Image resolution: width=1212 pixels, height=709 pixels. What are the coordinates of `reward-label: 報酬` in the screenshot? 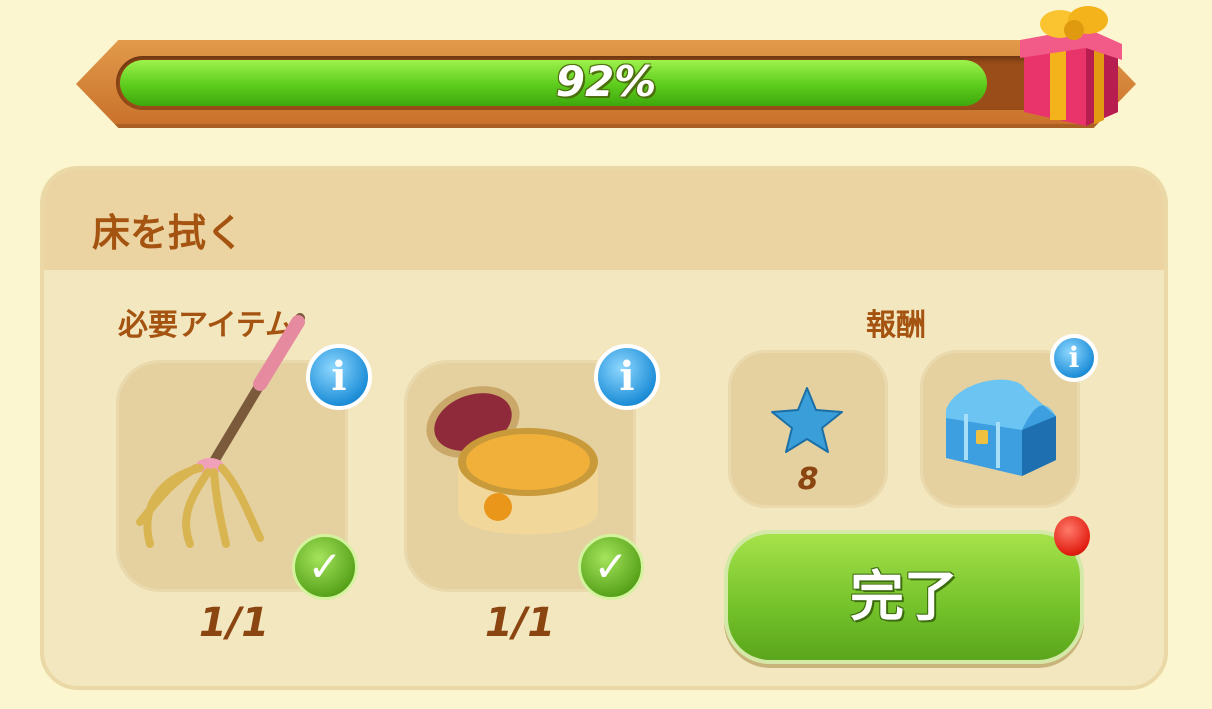 It's located at (896, 325).